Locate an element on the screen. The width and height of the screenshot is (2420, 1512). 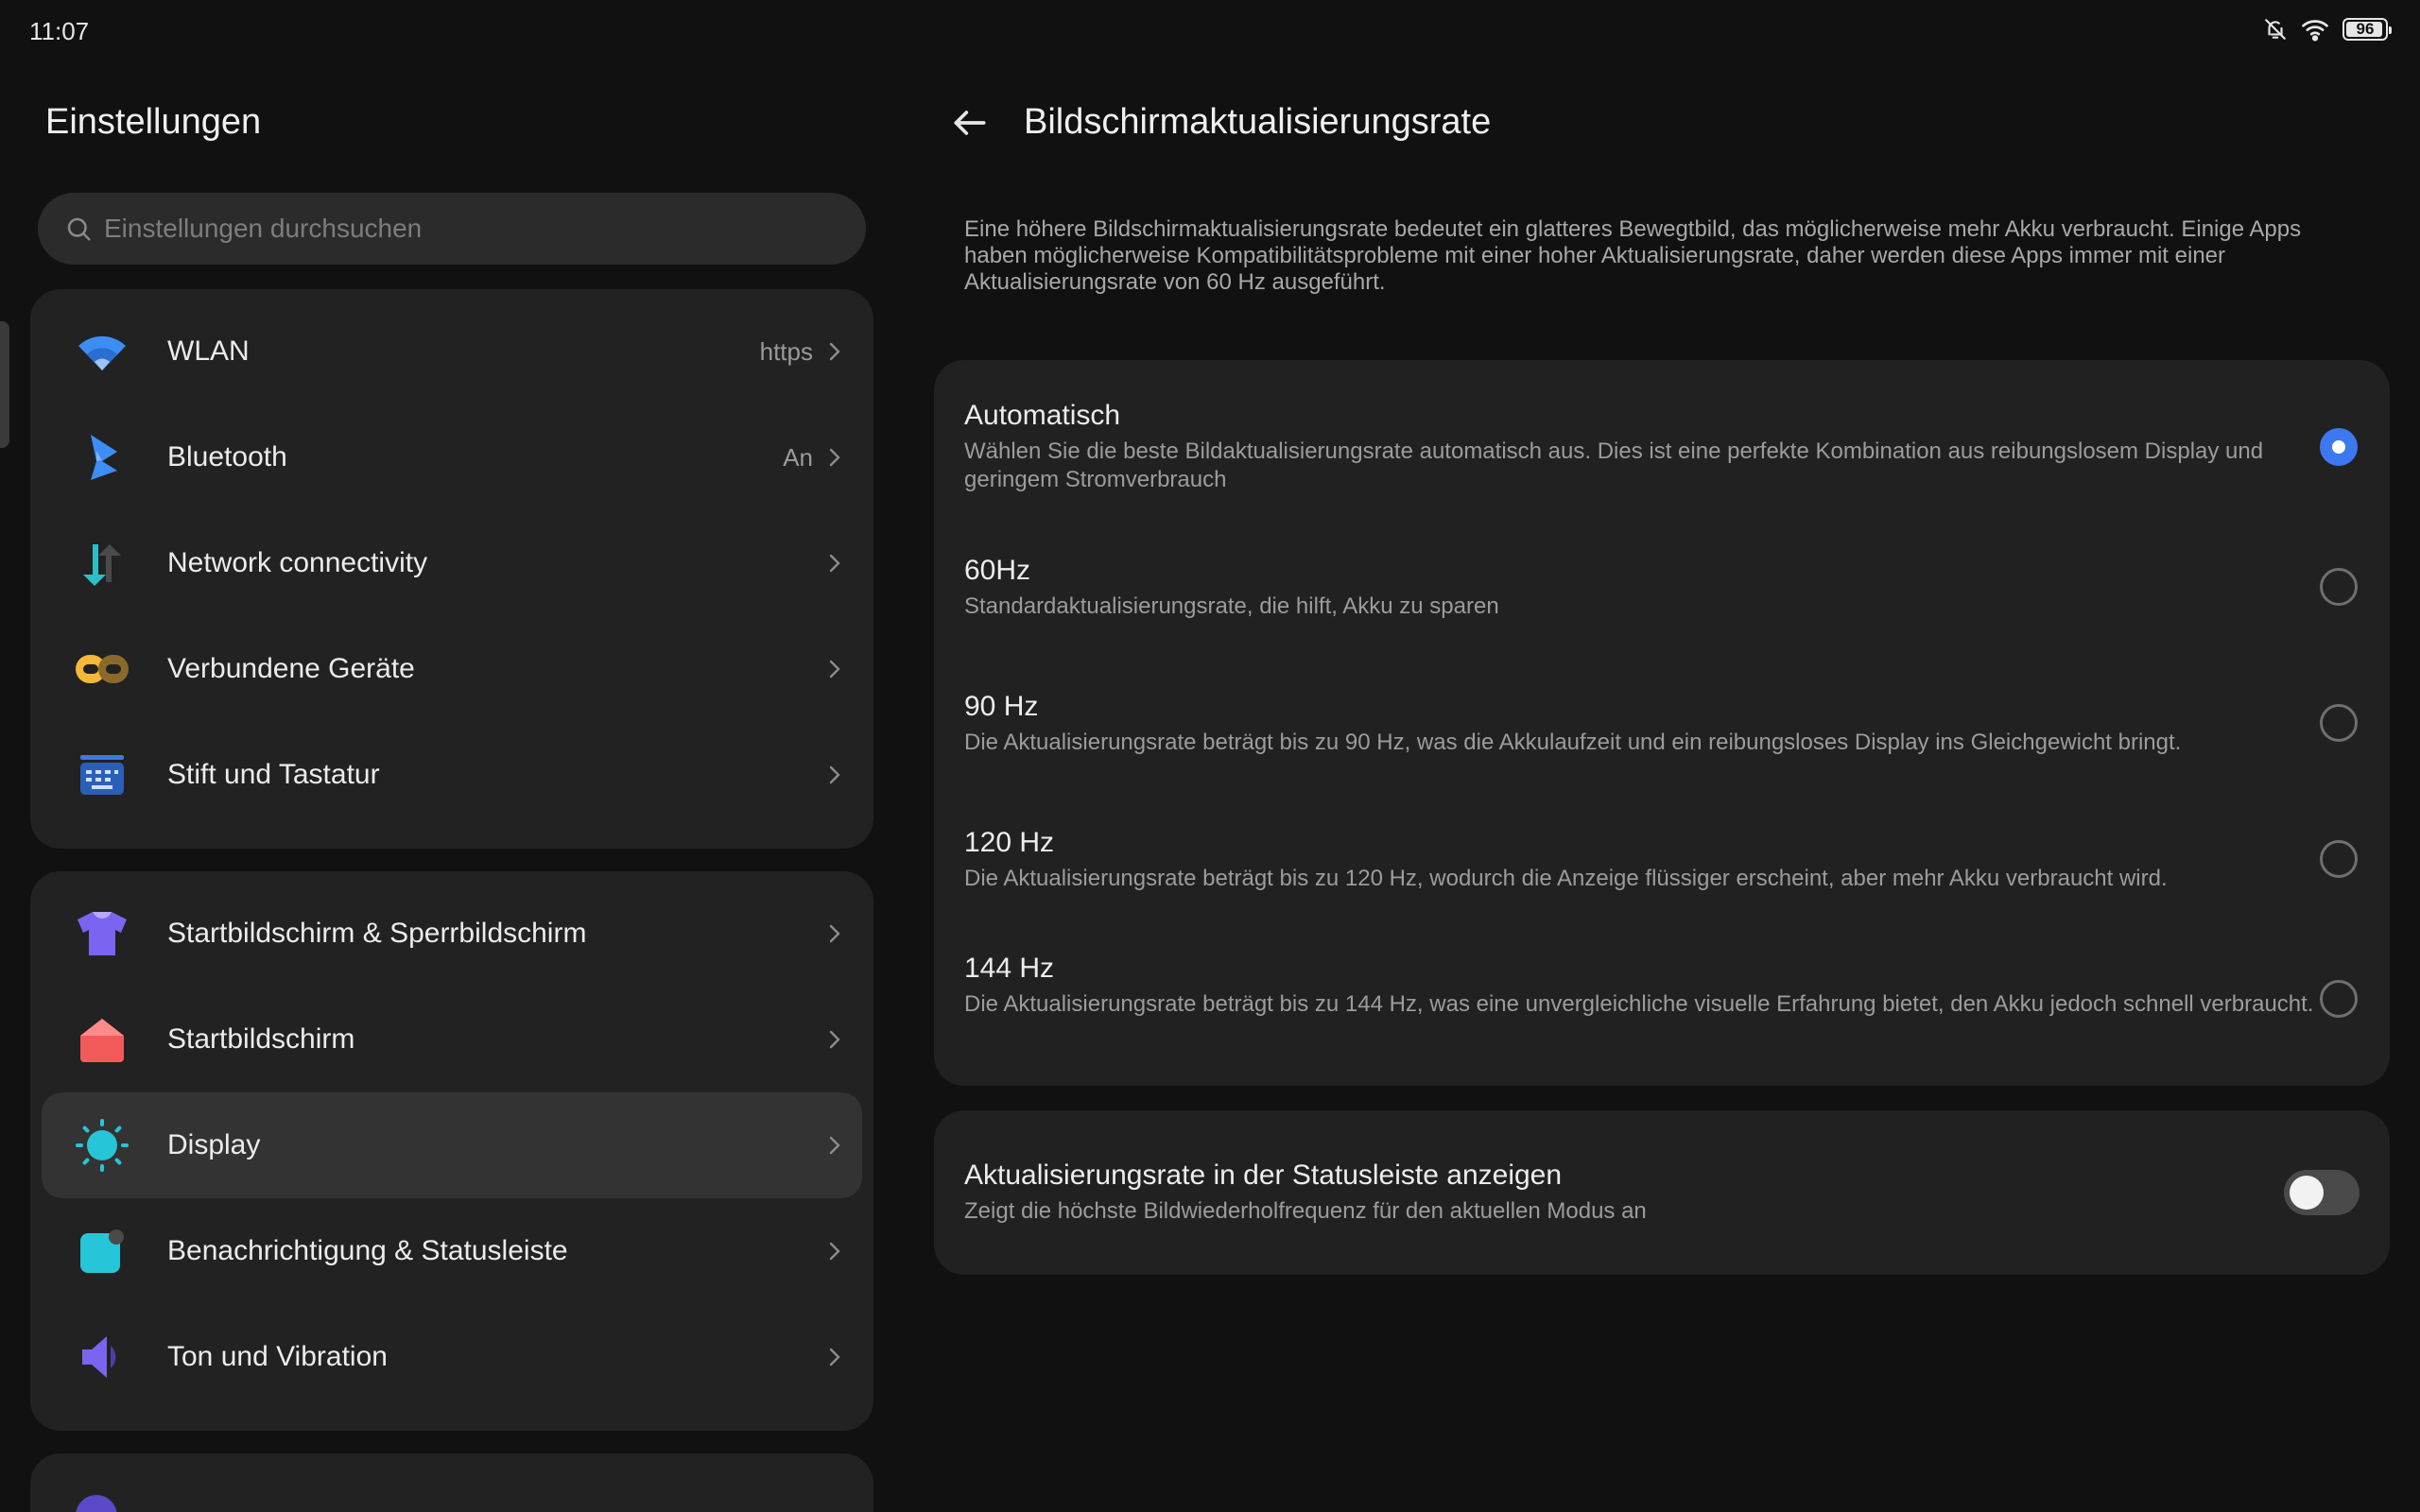
bell-muted-icon is located at coordinates (2275, 29).